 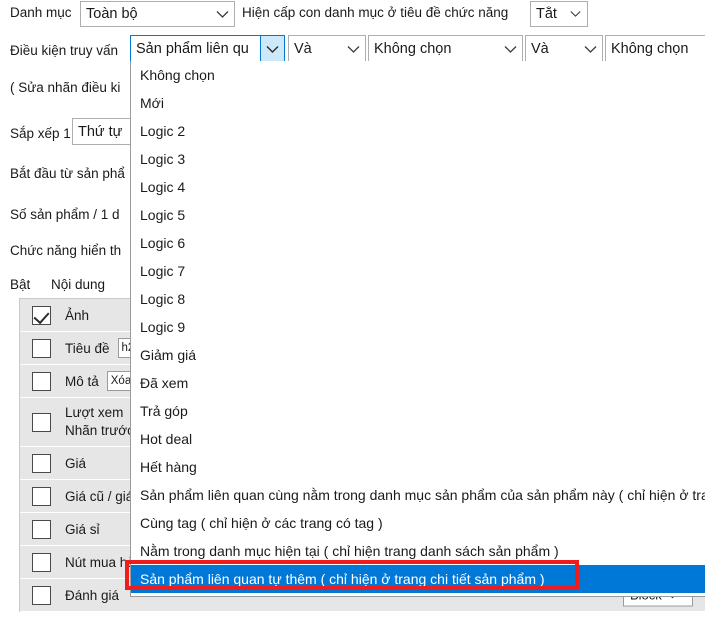 What do you see at coordinates (20, 284) in the screenshot?
I see `column-header-enable: Bật` at bounding box center [20, 284].